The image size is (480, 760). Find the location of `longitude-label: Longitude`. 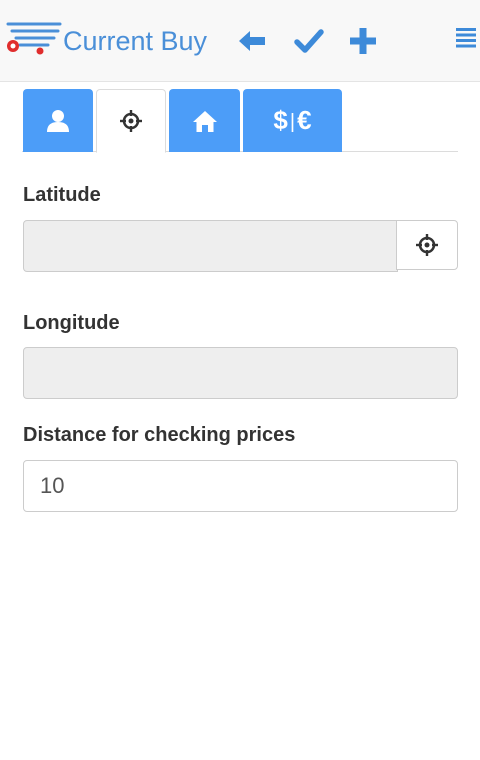

longitude-label: Longitude is located at coordinates (71, 323).